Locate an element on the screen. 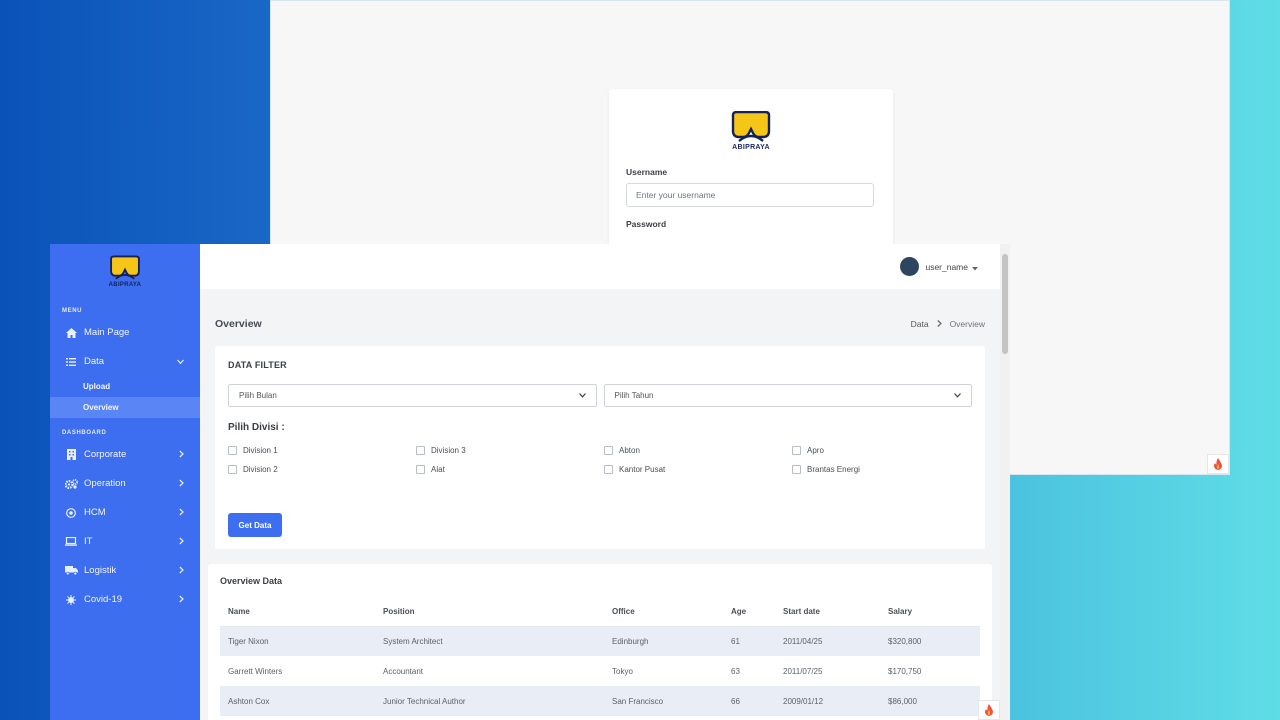 The height and width of the screenshot is (720, 1280). sidebar-item-label: HCM is located at coordinates (95, 512).